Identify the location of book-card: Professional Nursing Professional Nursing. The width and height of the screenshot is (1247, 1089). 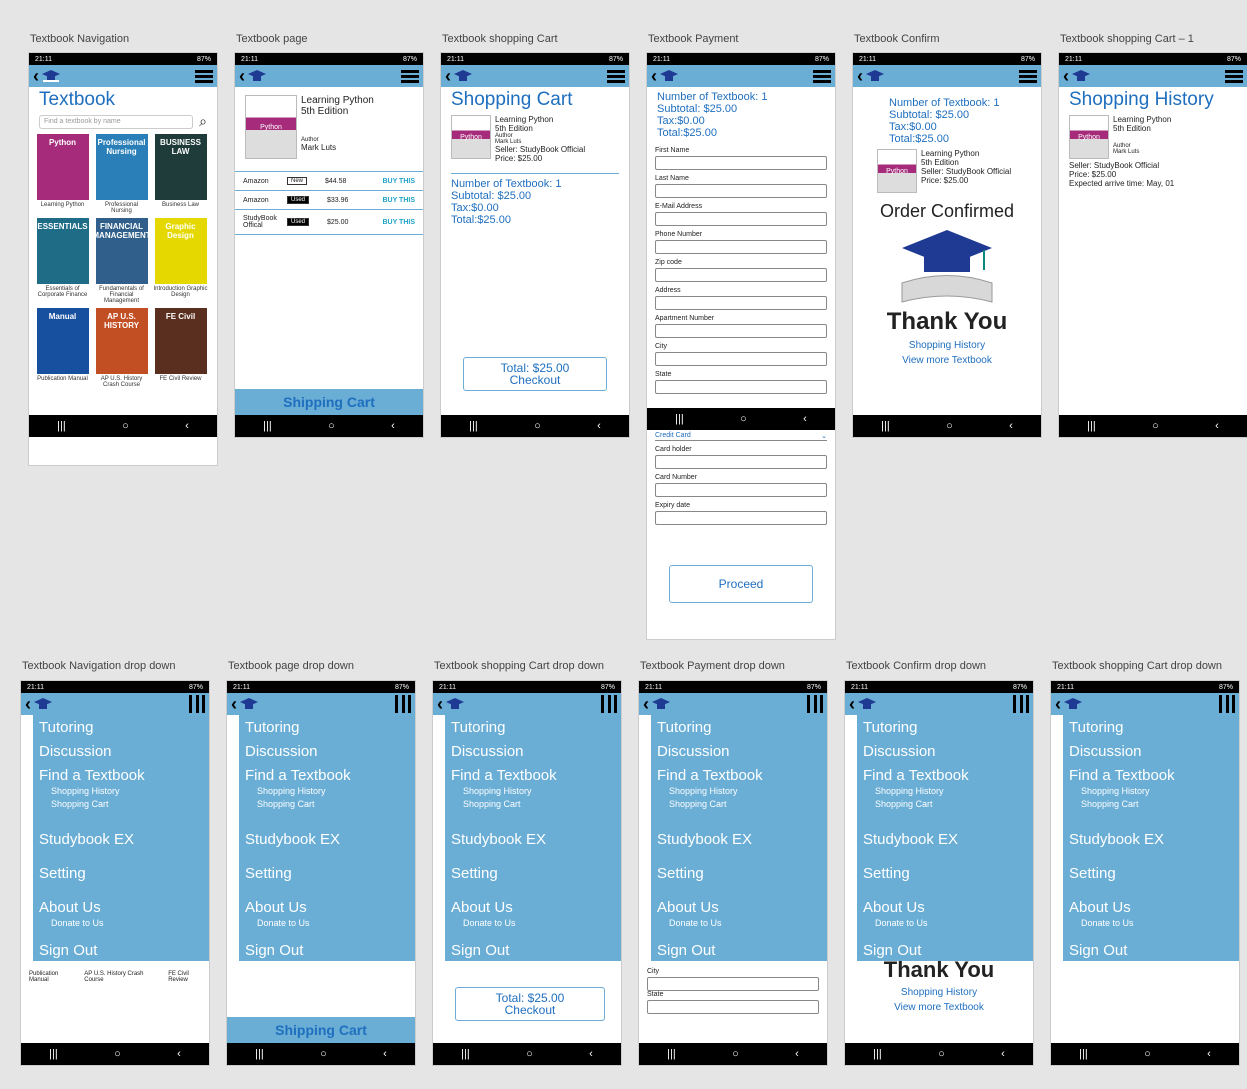
(121, 174).